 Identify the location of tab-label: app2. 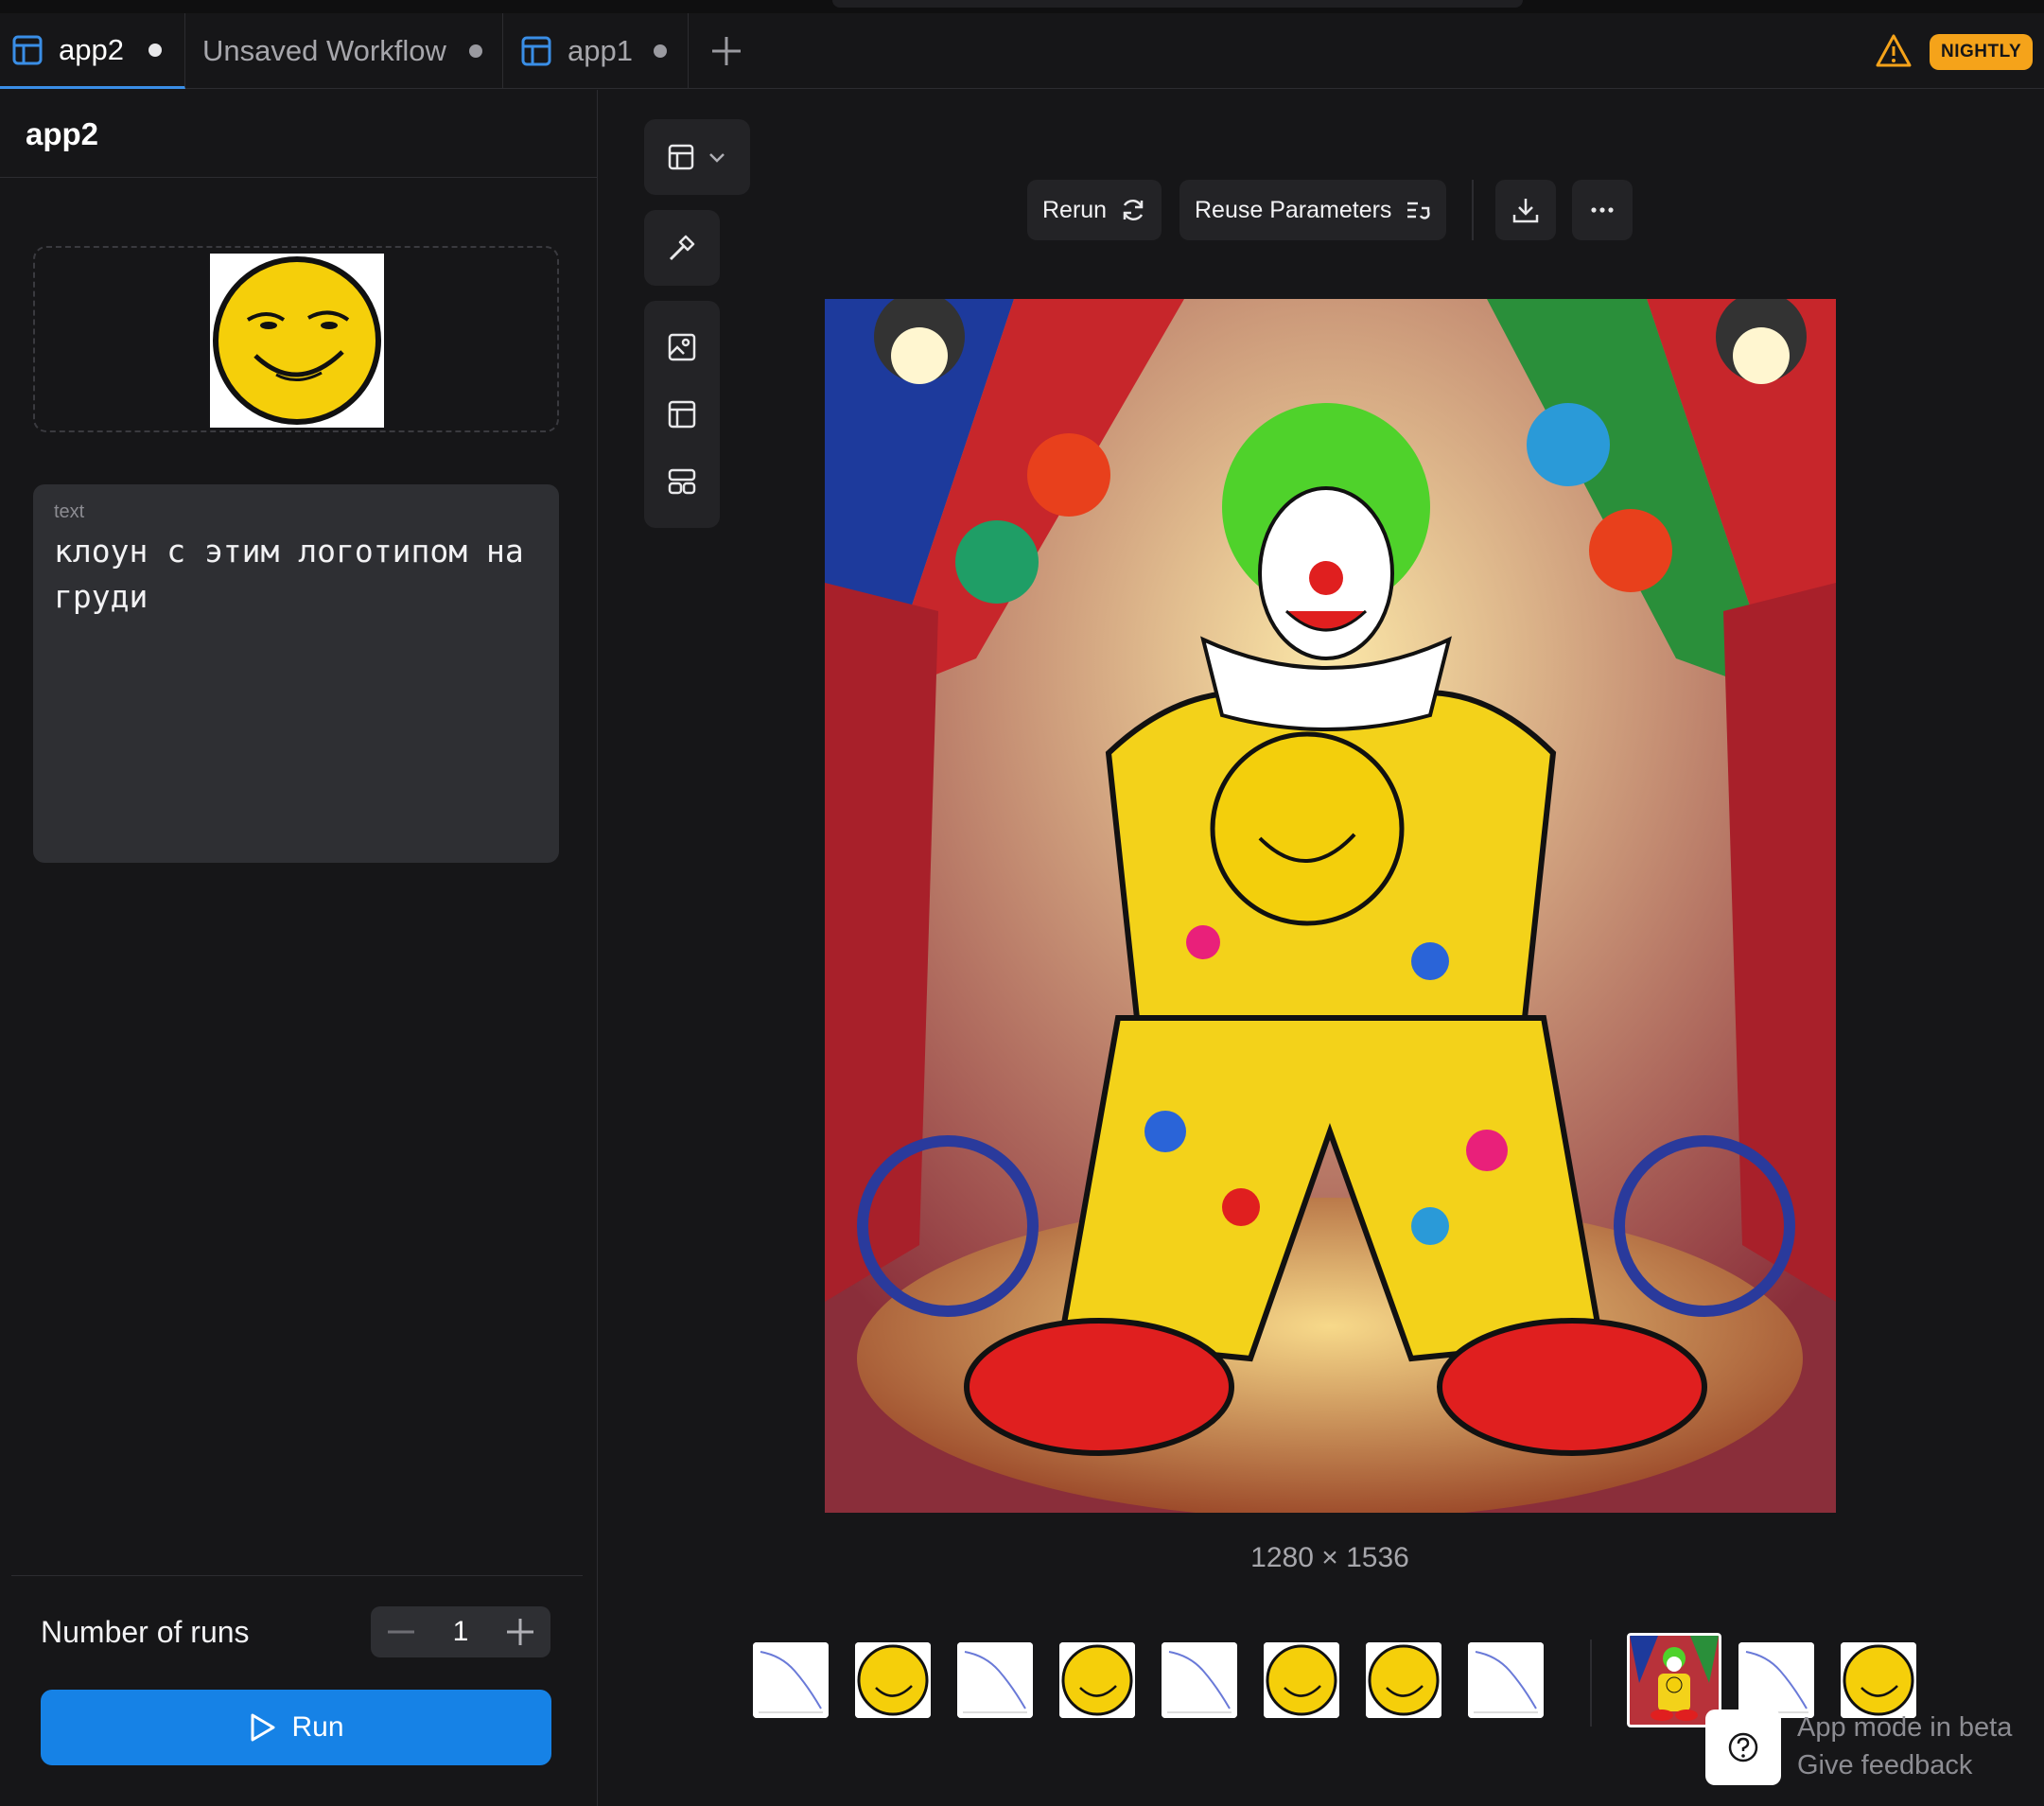
(91, 49).